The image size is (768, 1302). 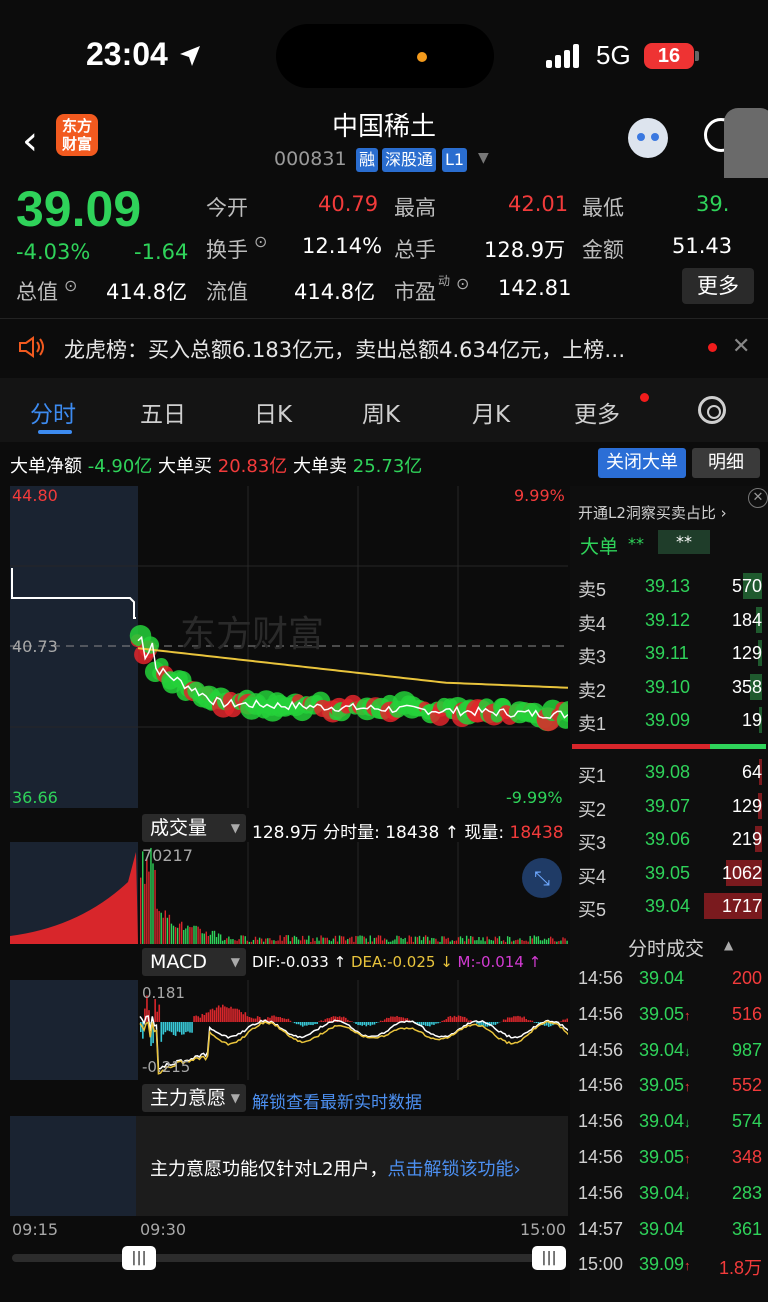 I want to click on tab-monthly-k: 月K, so click(x=491, y=412).